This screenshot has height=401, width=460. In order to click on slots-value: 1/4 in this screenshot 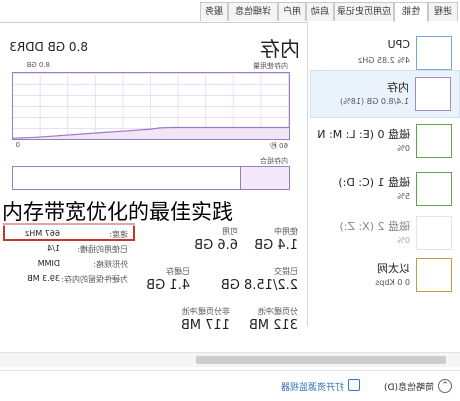, I will do `click(53, 248)`.